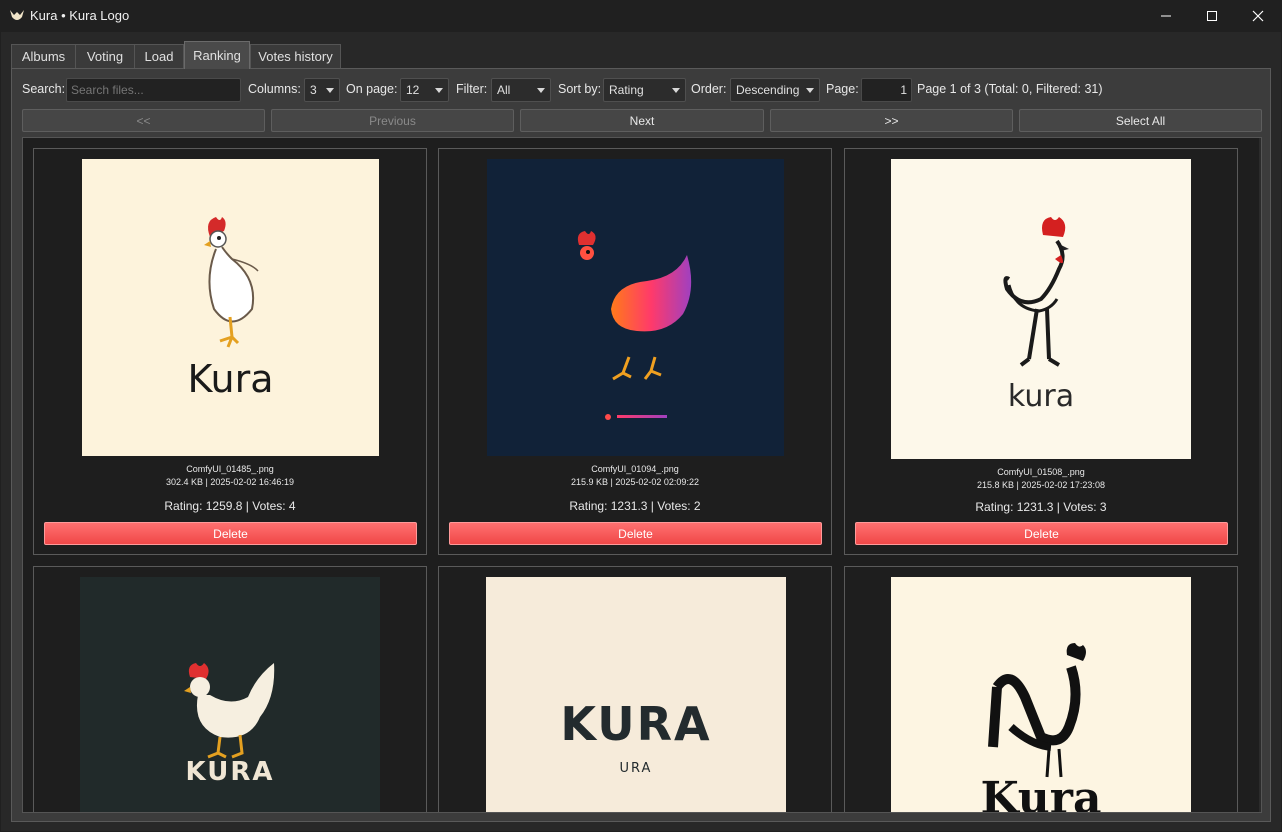  I want to click on order-select: Descending, so click(775, 90).